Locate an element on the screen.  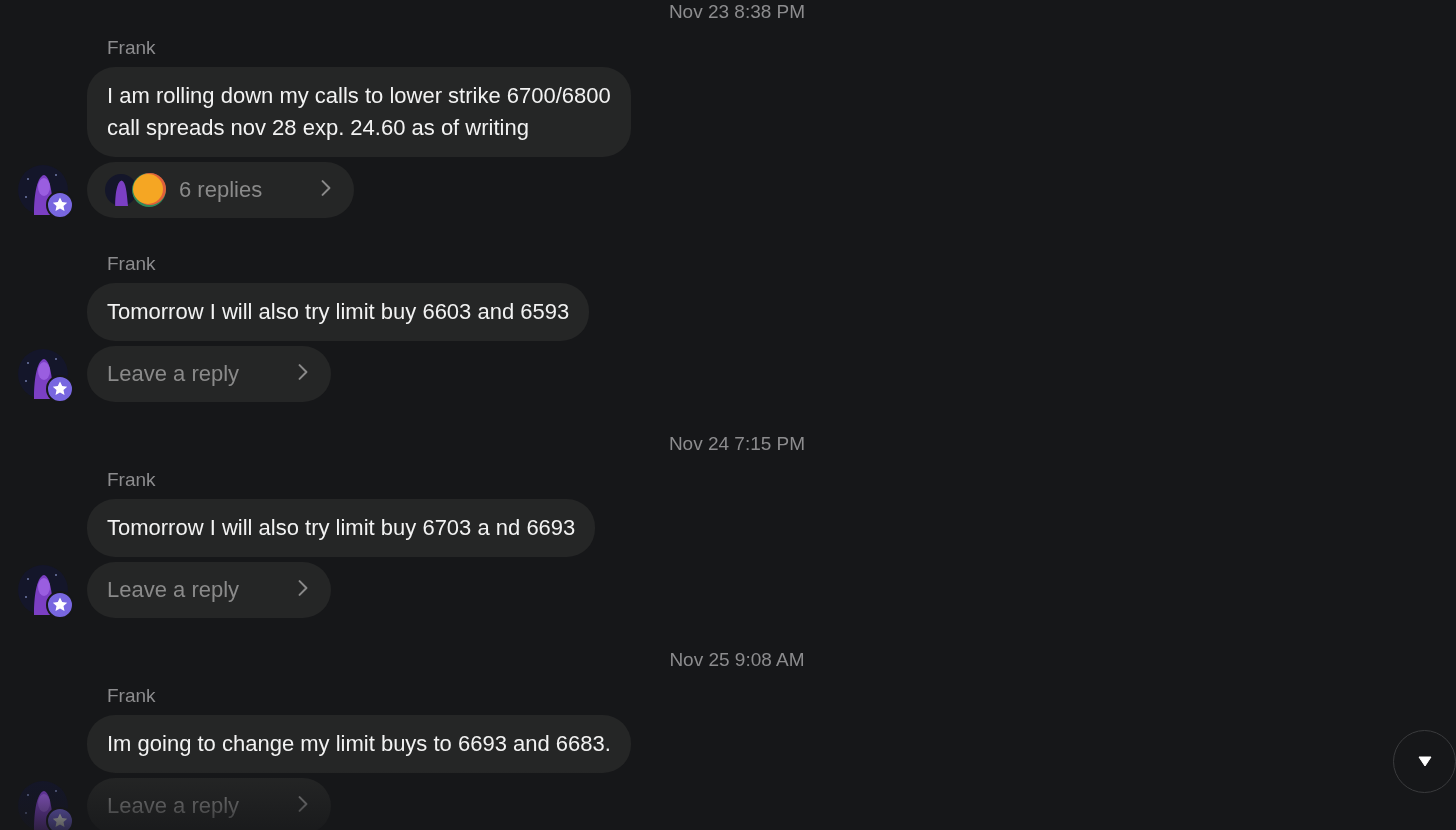
message-bubble: Tomorrow I will also try limit buy 6703 a nd 6693 is located at coordinates (341, 528).